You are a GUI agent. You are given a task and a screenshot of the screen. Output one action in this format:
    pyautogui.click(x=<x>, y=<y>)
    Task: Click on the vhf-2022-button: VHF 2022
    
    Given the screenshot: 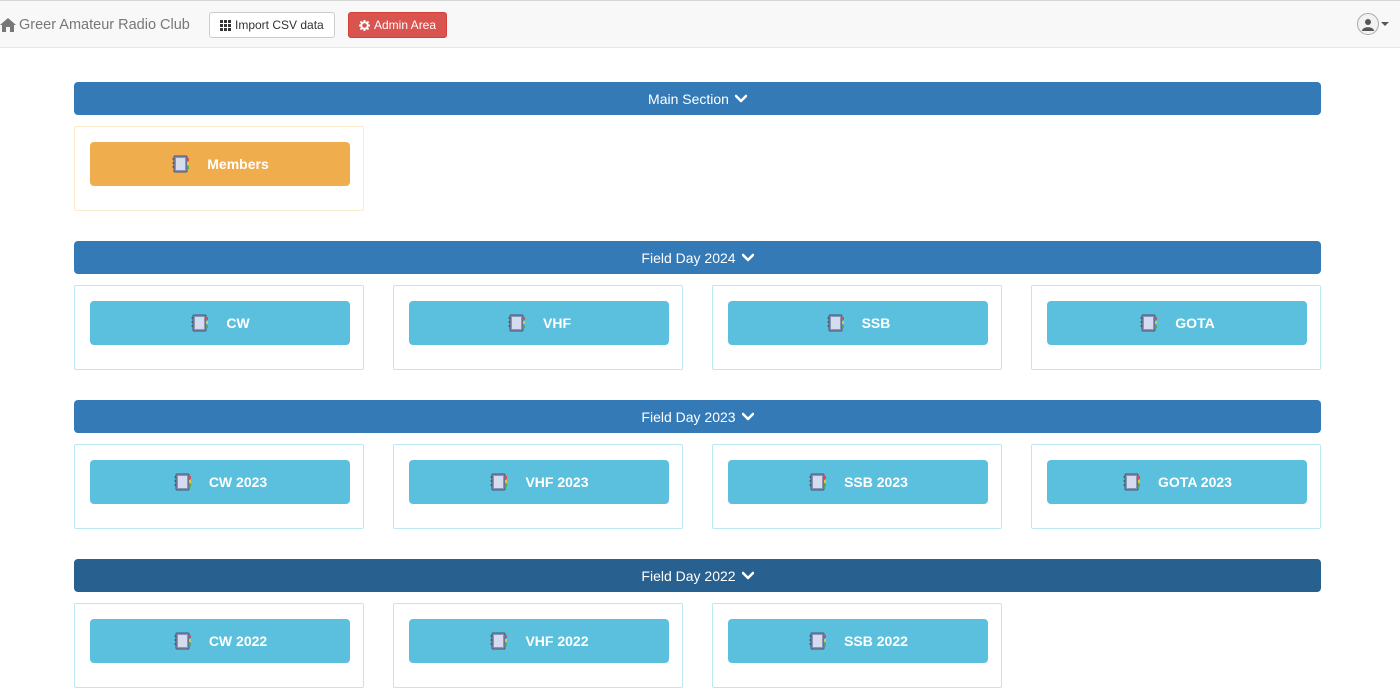 What is the action you would take?
    pyautogui.click(x=539, y=641)
    